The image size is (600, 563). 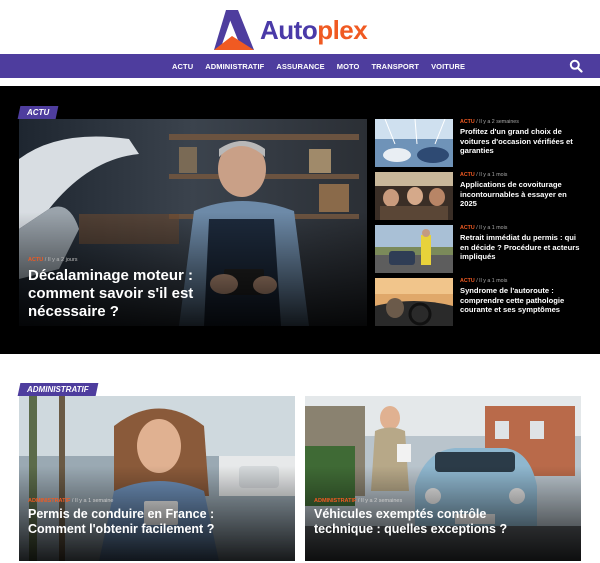 I want to click on nav-item-administratif: ADMINISTRATIF, so click(x=234, y=66).